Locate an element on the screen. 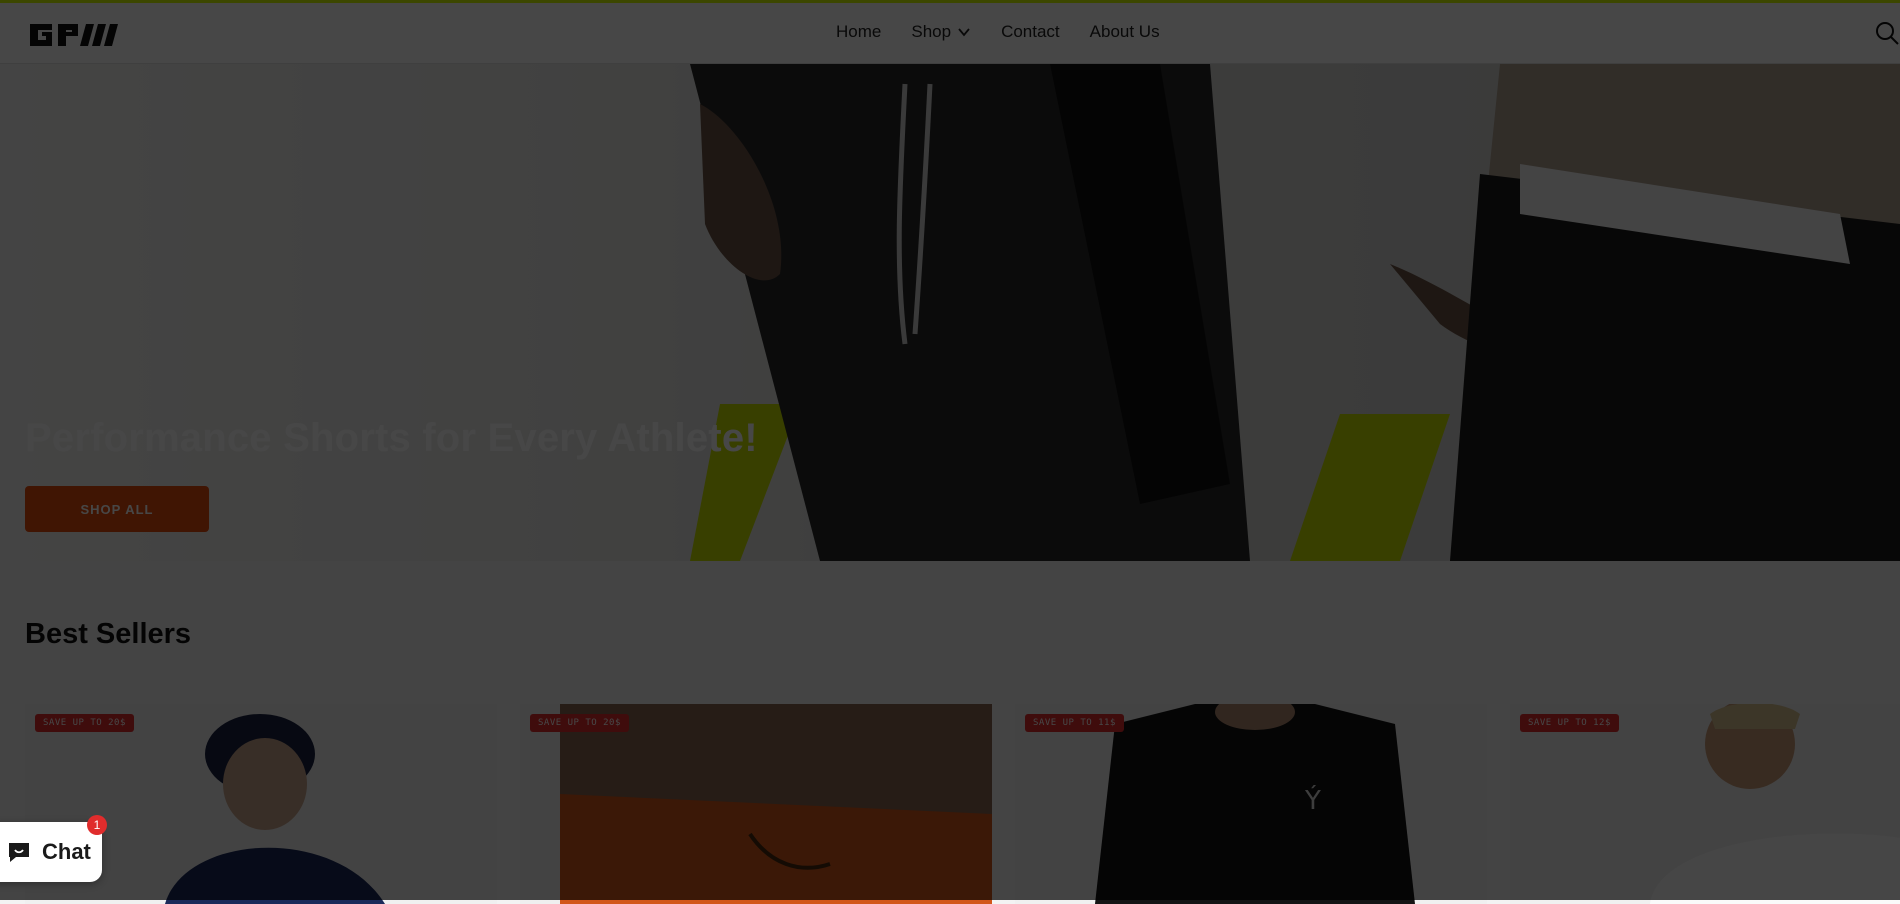 Image resolution: width=1900 pixels, height=904 pixels. discount-badge: SAVE UP TO 11$ is located at coordinates (1074, 723).